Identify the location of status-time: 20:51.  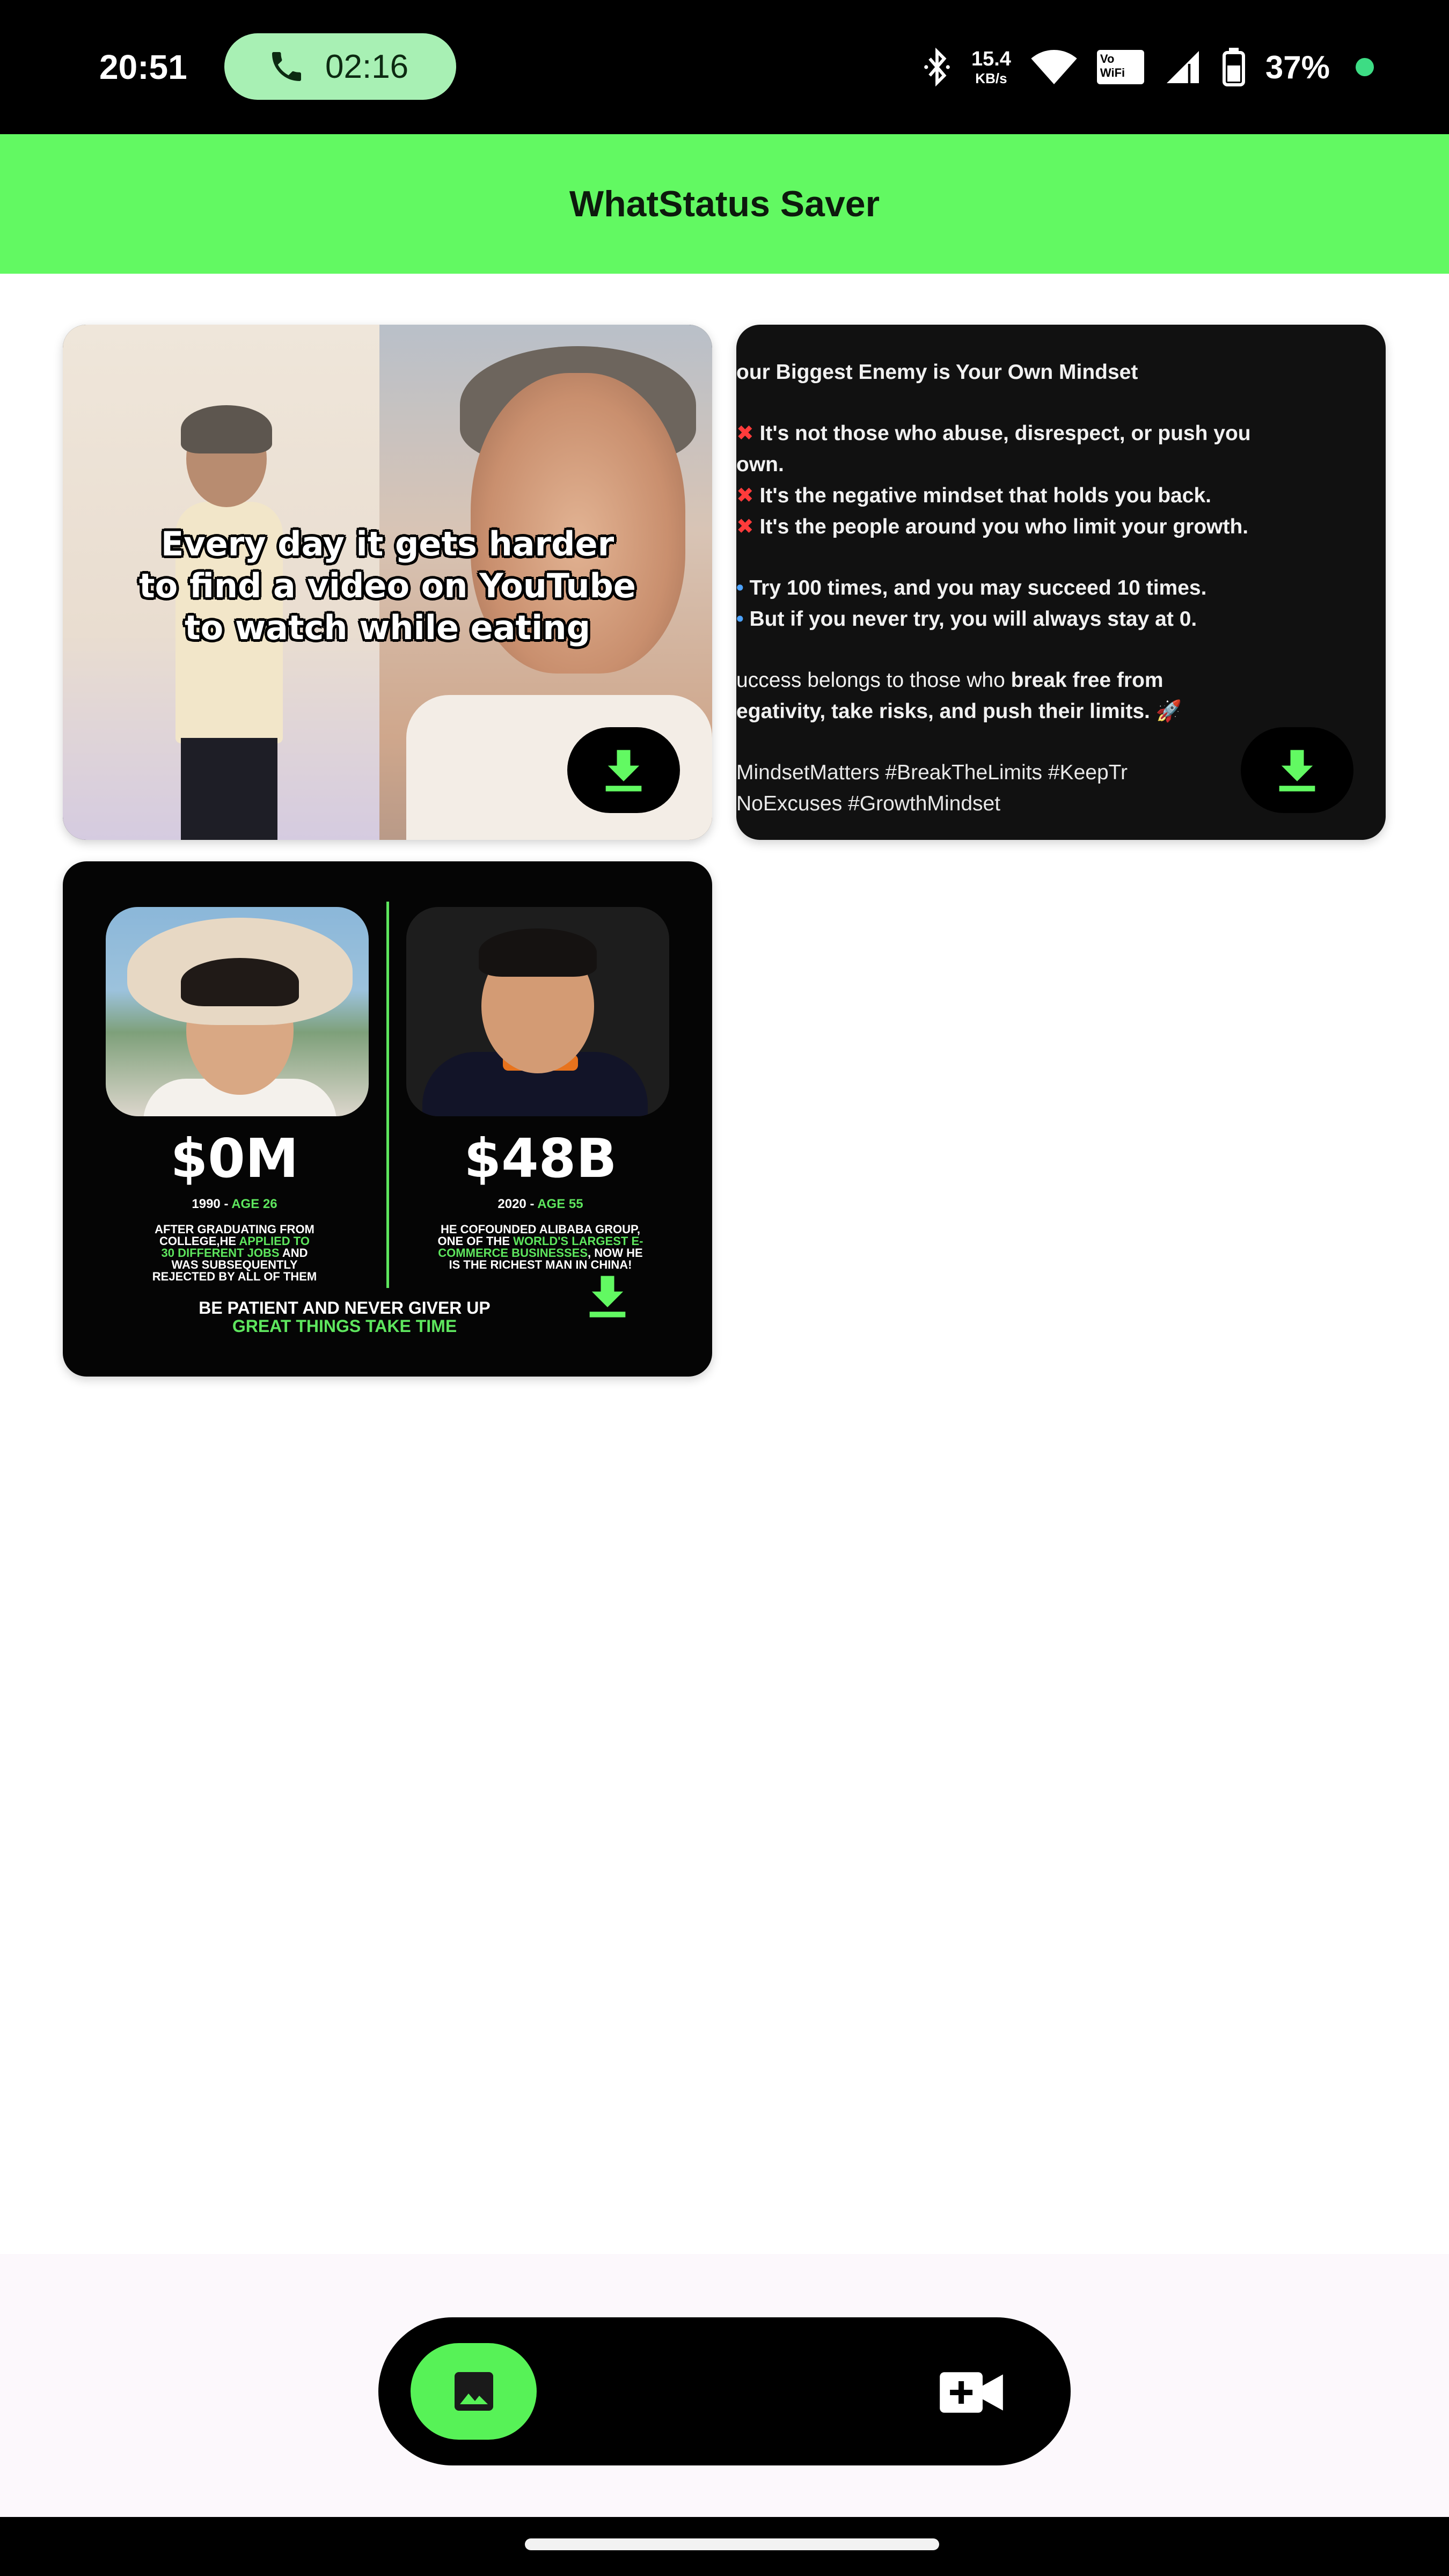
(143, 67).